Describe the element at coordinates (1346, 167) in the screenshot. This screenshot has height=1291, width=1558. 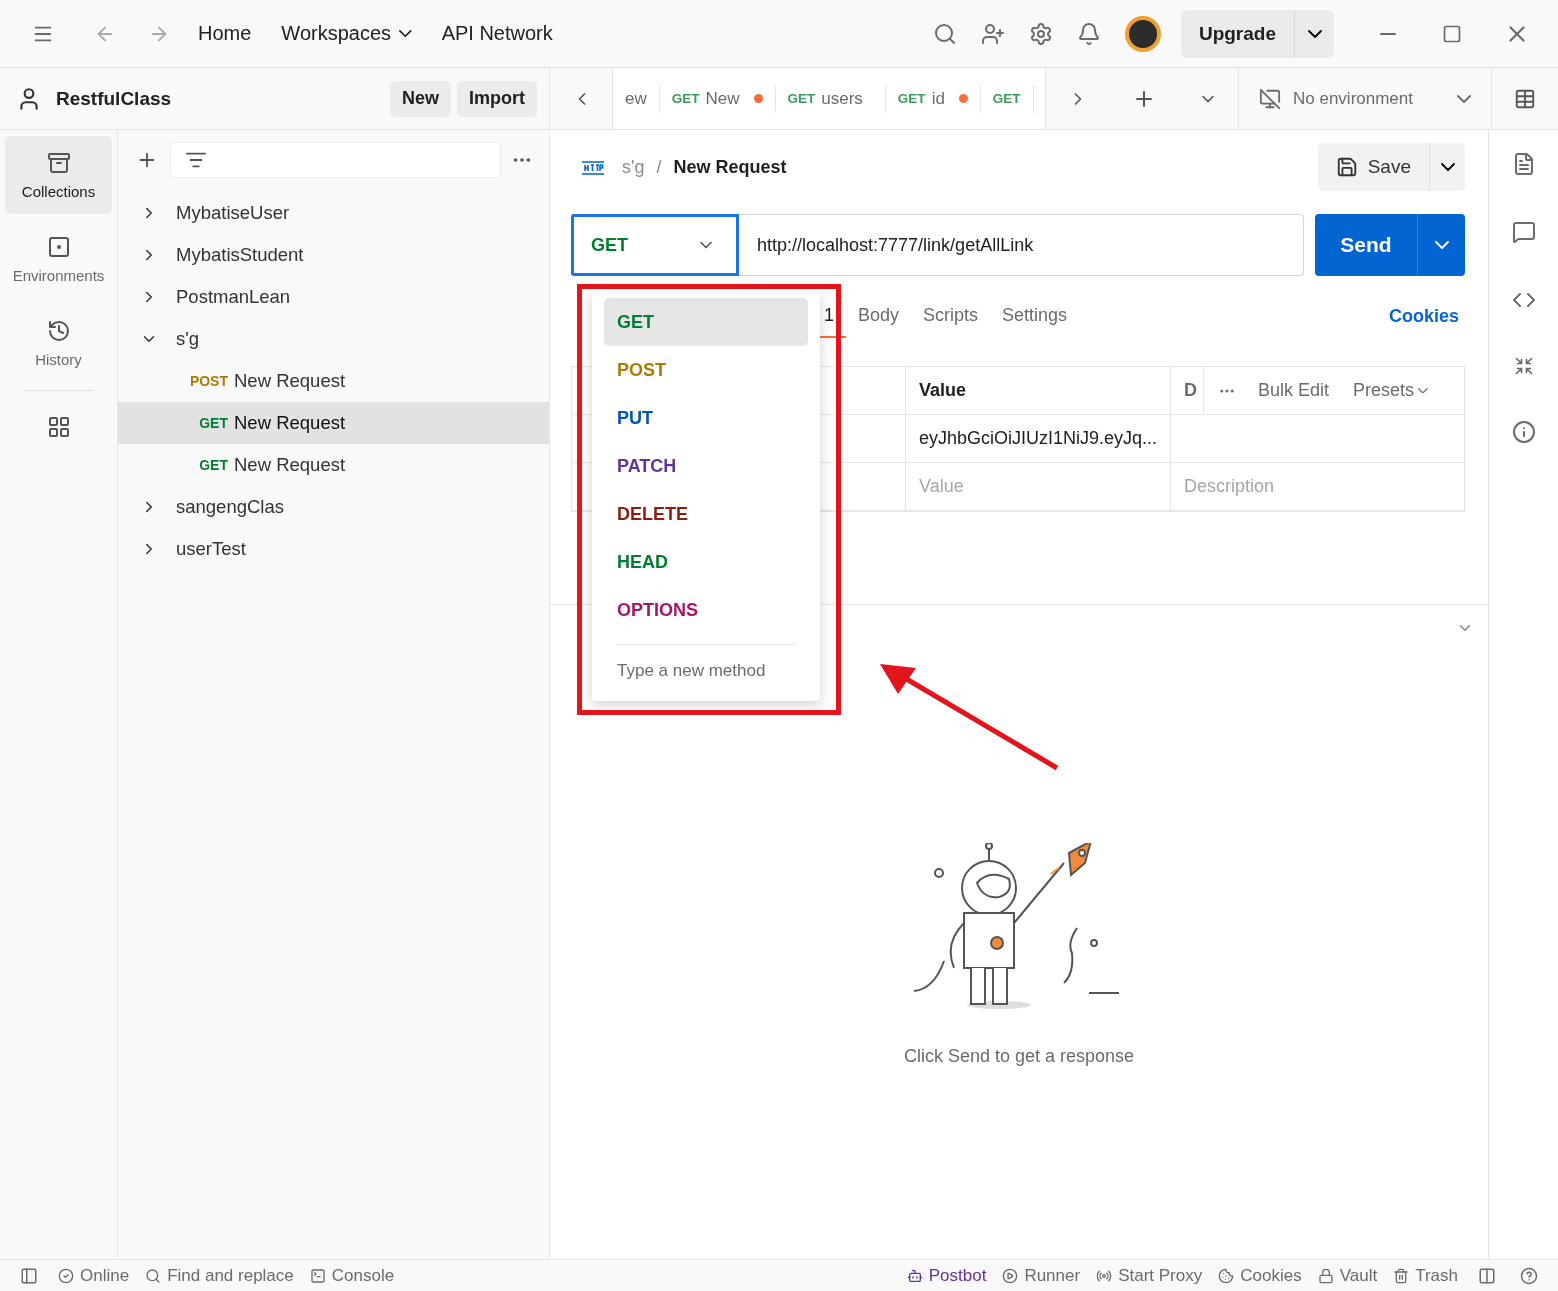
I see `save-icon` at that location.